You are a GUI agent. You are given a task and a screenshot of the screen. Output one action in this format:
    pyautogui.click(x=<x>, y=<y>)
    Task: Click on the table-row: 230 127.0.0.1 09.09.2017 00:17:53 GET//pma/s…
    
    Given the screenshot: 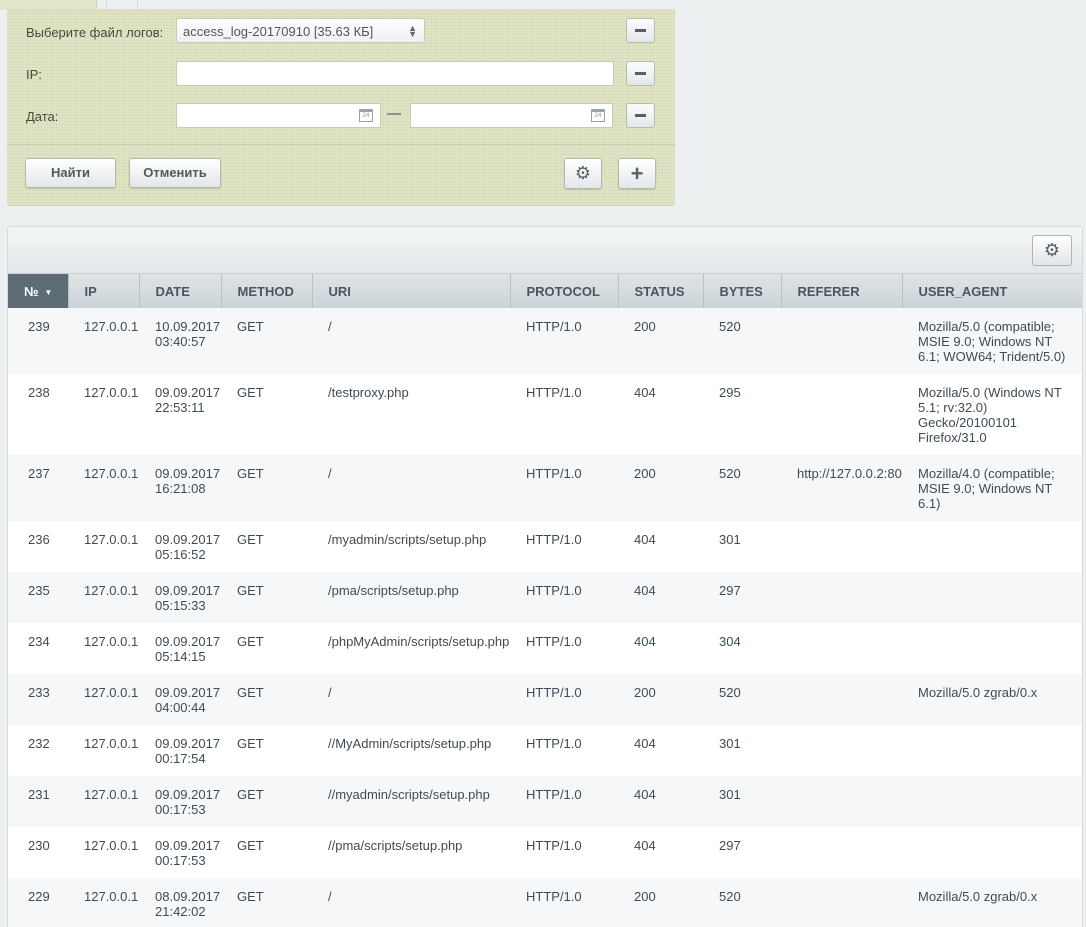 What is the action you would take?
    pyautogui.click(x=545, y=852)
    